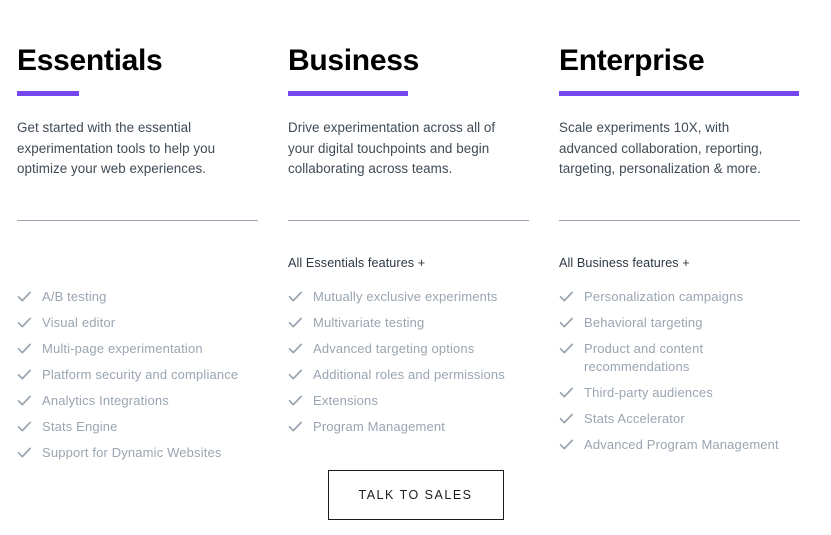 This screenshot has width=831, height=535. I want to click on feature-label: Stats Engine, so click(80, 426).